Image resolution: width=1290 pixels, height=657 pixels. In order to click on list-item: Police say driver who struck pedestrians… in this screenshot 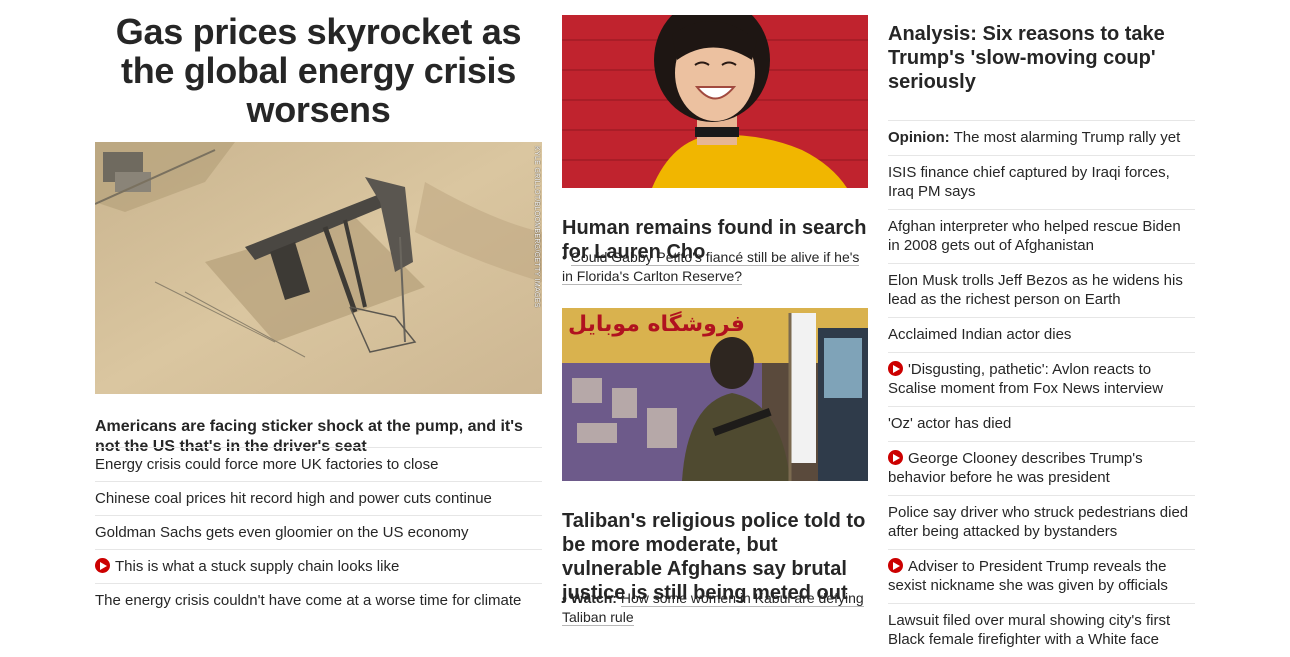, I will do `click(1041, 522)`.